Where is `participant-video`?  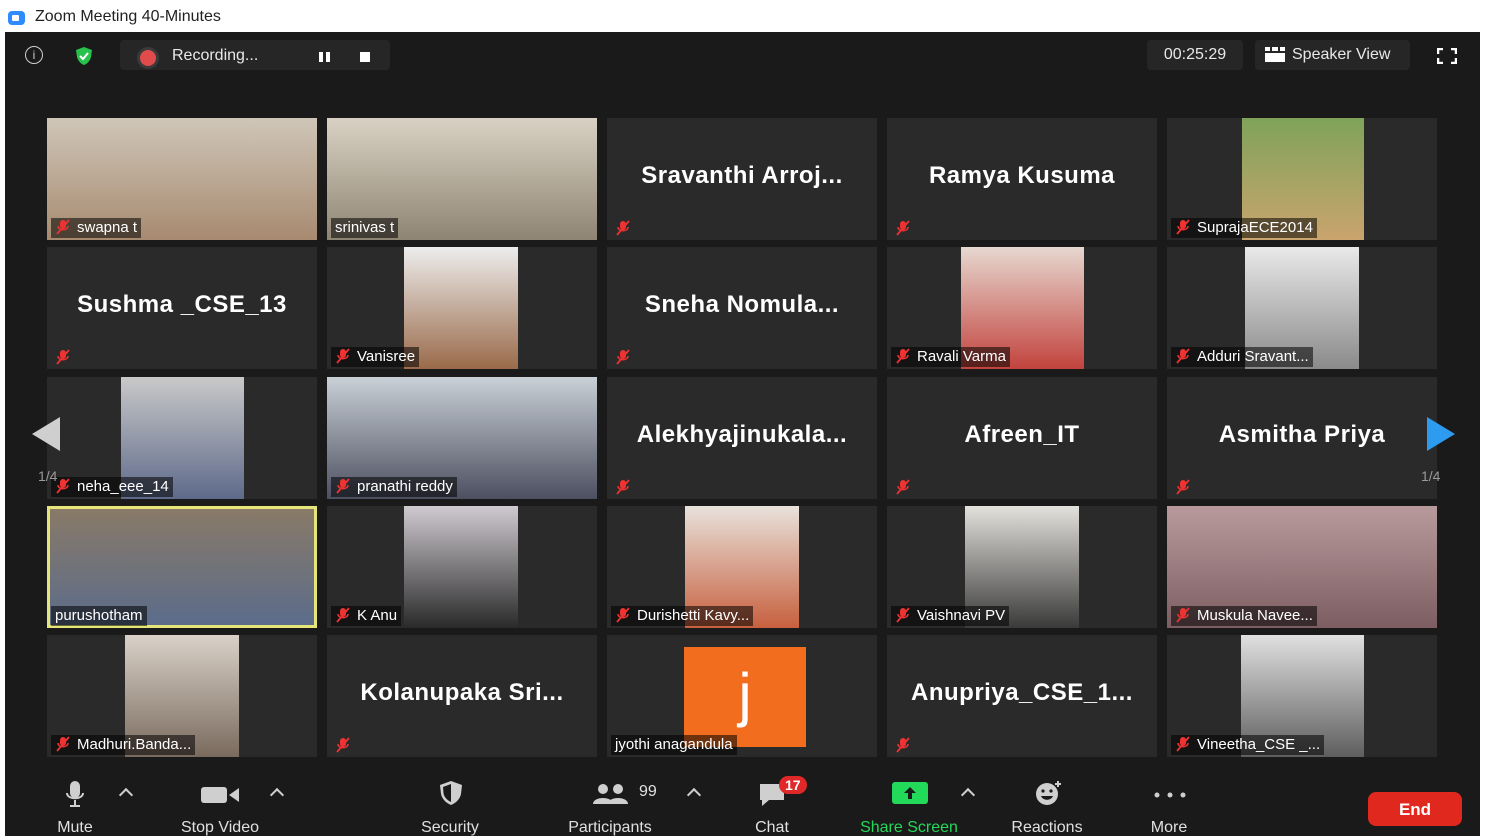 participant-video is located at coordinates (461, 308).